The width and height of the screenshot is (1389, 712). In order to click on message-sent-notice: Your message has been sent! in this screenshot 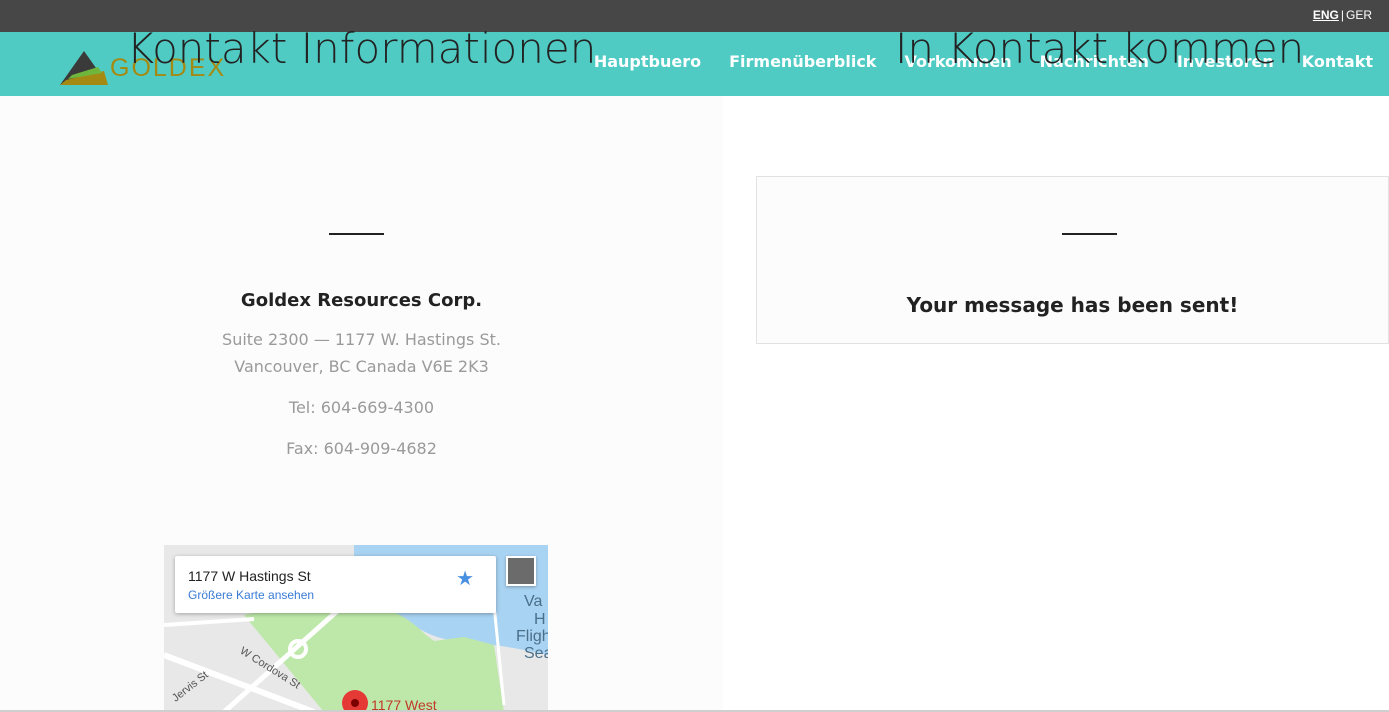, I will do `click(1072, 305)`.